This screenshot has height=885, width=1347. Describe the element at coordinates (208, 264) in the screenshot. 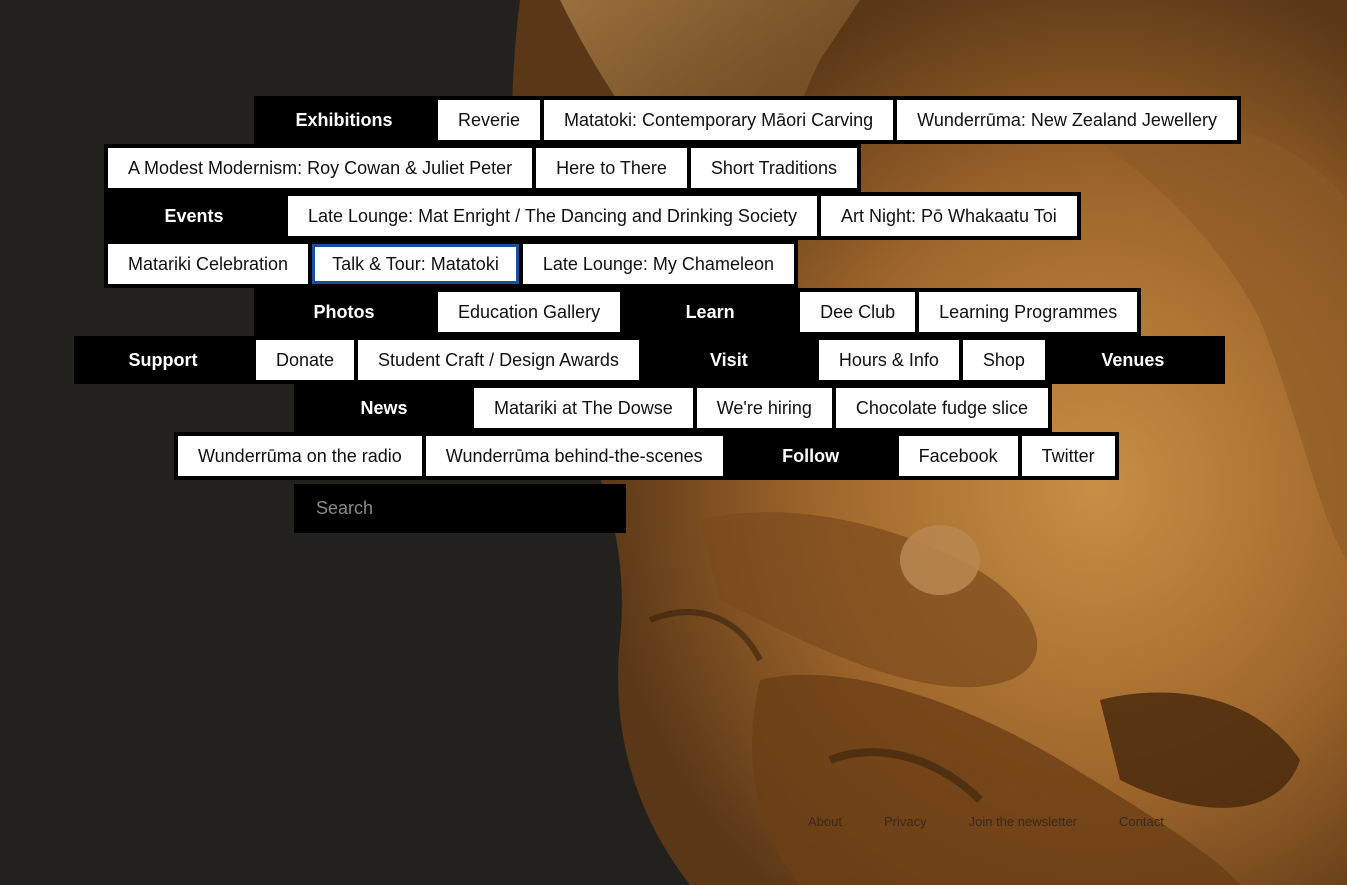

I see `nav-link-matariki-celebration: Matariki Celebration` at that location.